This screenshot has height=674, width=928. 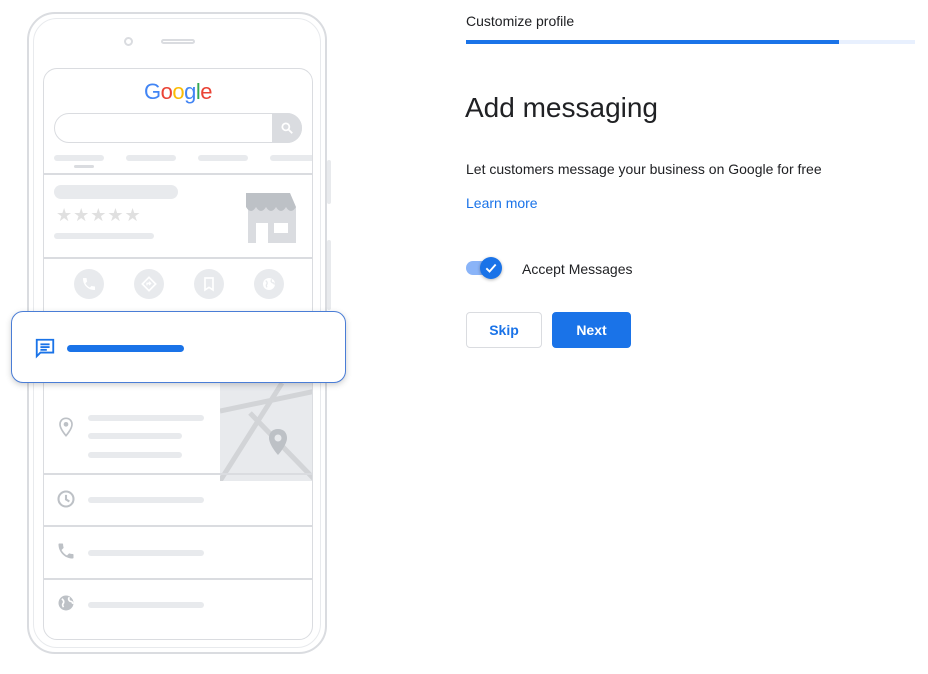 What do you see at coordinates (562, 107) in the screenshot?
I see `page-heading: Add messaging` at bounding box center [562, 107].